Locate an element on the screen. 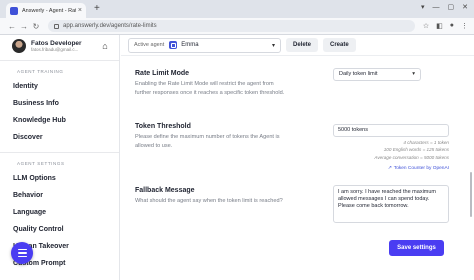 This screenshot has height=280, width=474. rate-limit-value: Daily token limit is located at coordinates (358, 74).